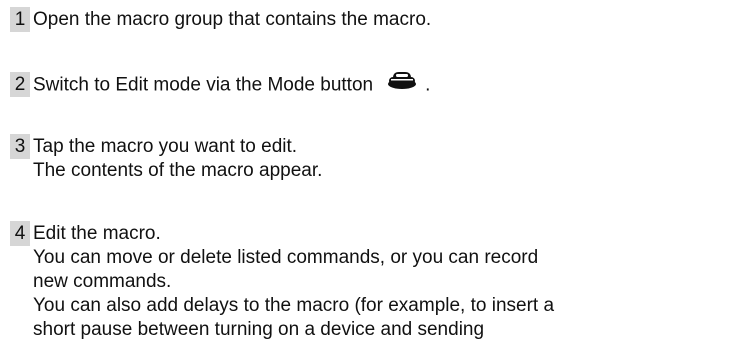  Describe the element at coordinates (165, 146) in the screenshot. I see `step-text: Tap the macro you want to edit.` at that location.